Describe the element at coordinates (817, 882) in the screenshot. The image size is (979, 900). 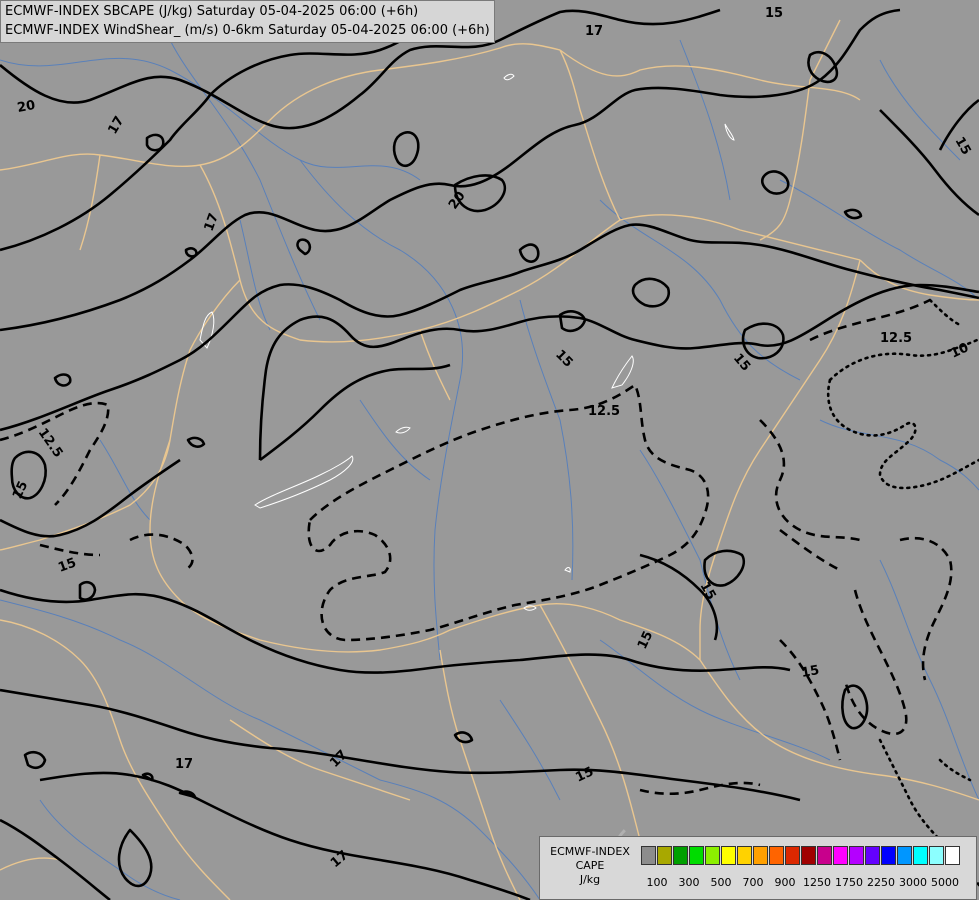
I see `legend-tick: 1250` at that location.